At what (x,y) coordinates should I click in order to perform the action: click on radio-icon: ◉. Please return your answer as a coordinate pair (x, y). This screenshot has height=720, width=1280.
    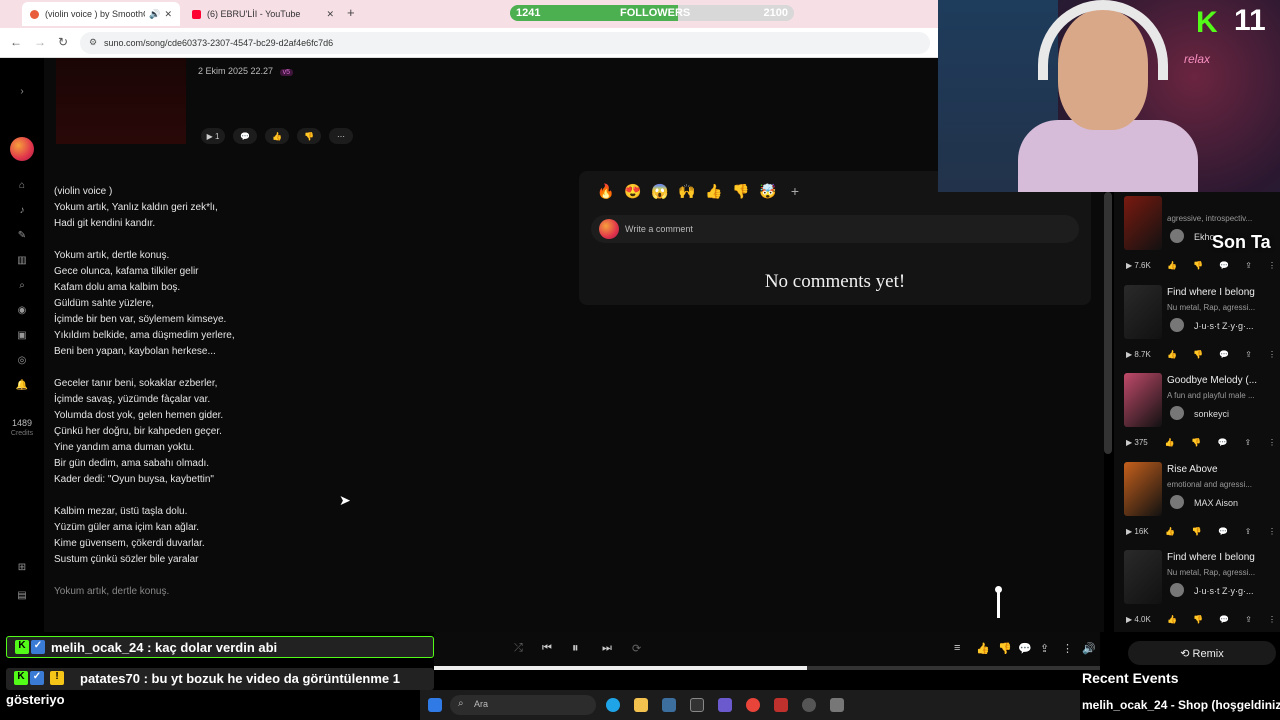
    Looking at the image, I should click on (22, 312).